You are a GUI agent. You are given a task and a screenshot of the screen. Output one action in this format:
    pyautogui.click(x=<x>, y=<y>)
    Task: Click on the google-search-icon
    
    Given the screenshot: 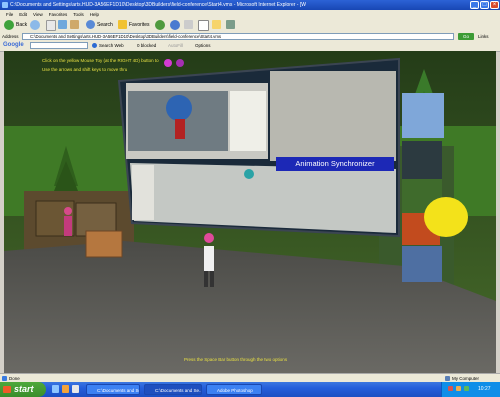 What is the action you would take?
    pyautogui.click(x=94, y=45)
    